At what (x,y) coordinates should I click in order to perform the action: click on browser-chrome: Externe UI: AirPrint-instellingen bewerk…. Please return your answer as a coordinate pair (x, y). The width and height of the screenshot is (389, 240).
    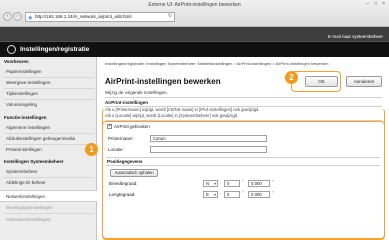
    Looking at the image, I should click on (194, 13).